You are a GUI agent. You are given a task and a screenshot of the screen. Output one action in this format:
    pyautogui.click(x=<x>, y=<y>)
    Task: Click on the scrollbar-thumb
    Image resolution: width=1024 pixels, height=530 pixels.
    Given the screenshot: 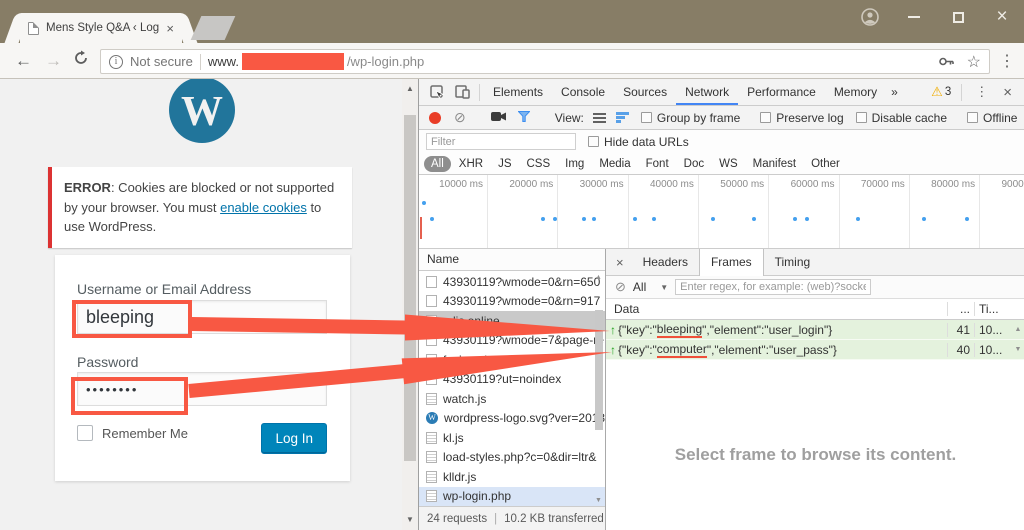 What is the action you would take?
    pyautogui.click(x=410, y=288)
    